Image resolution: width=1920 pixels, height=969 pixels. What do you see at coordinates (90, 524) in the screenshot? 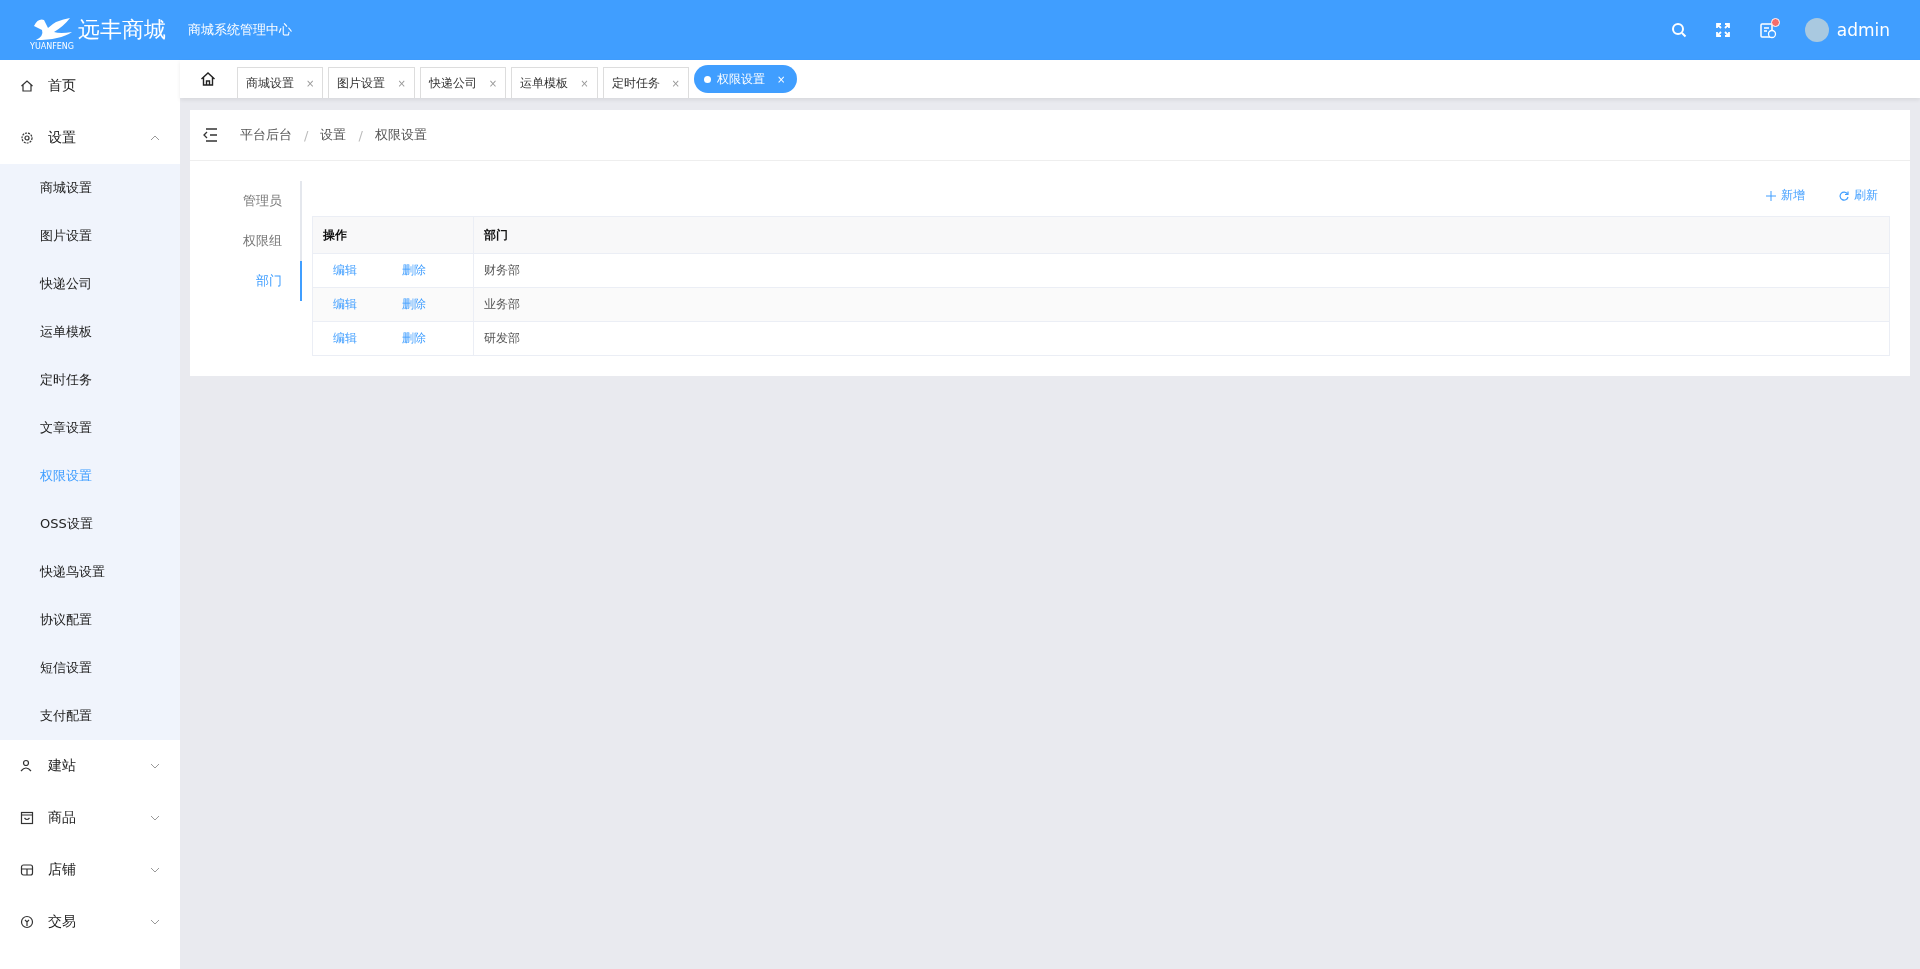
I see `submenu-item: OSS设置` at bounding box center [90, 524].